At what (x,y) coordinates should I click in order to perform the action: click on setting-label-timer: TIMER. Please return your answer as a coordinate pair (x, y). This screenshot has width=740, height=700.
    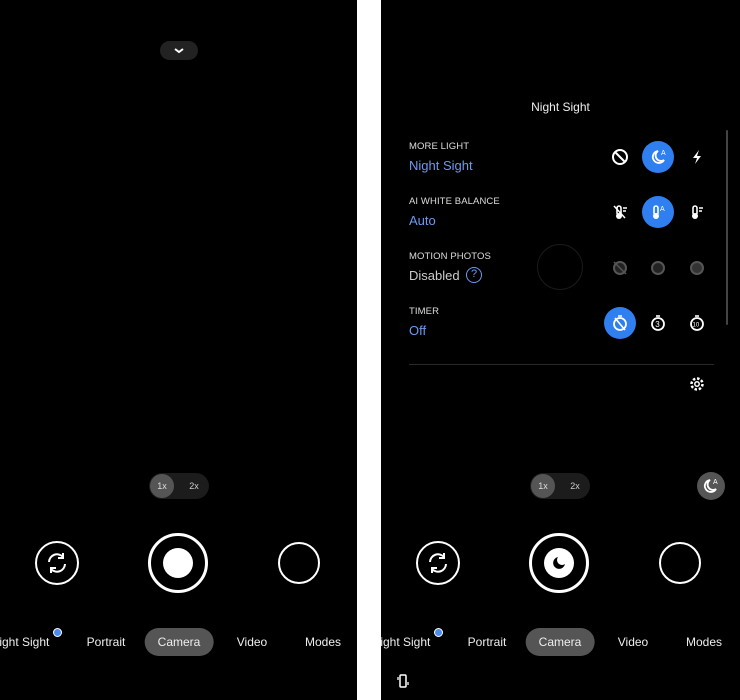
    Looking at the image, I should click on (424, 311).